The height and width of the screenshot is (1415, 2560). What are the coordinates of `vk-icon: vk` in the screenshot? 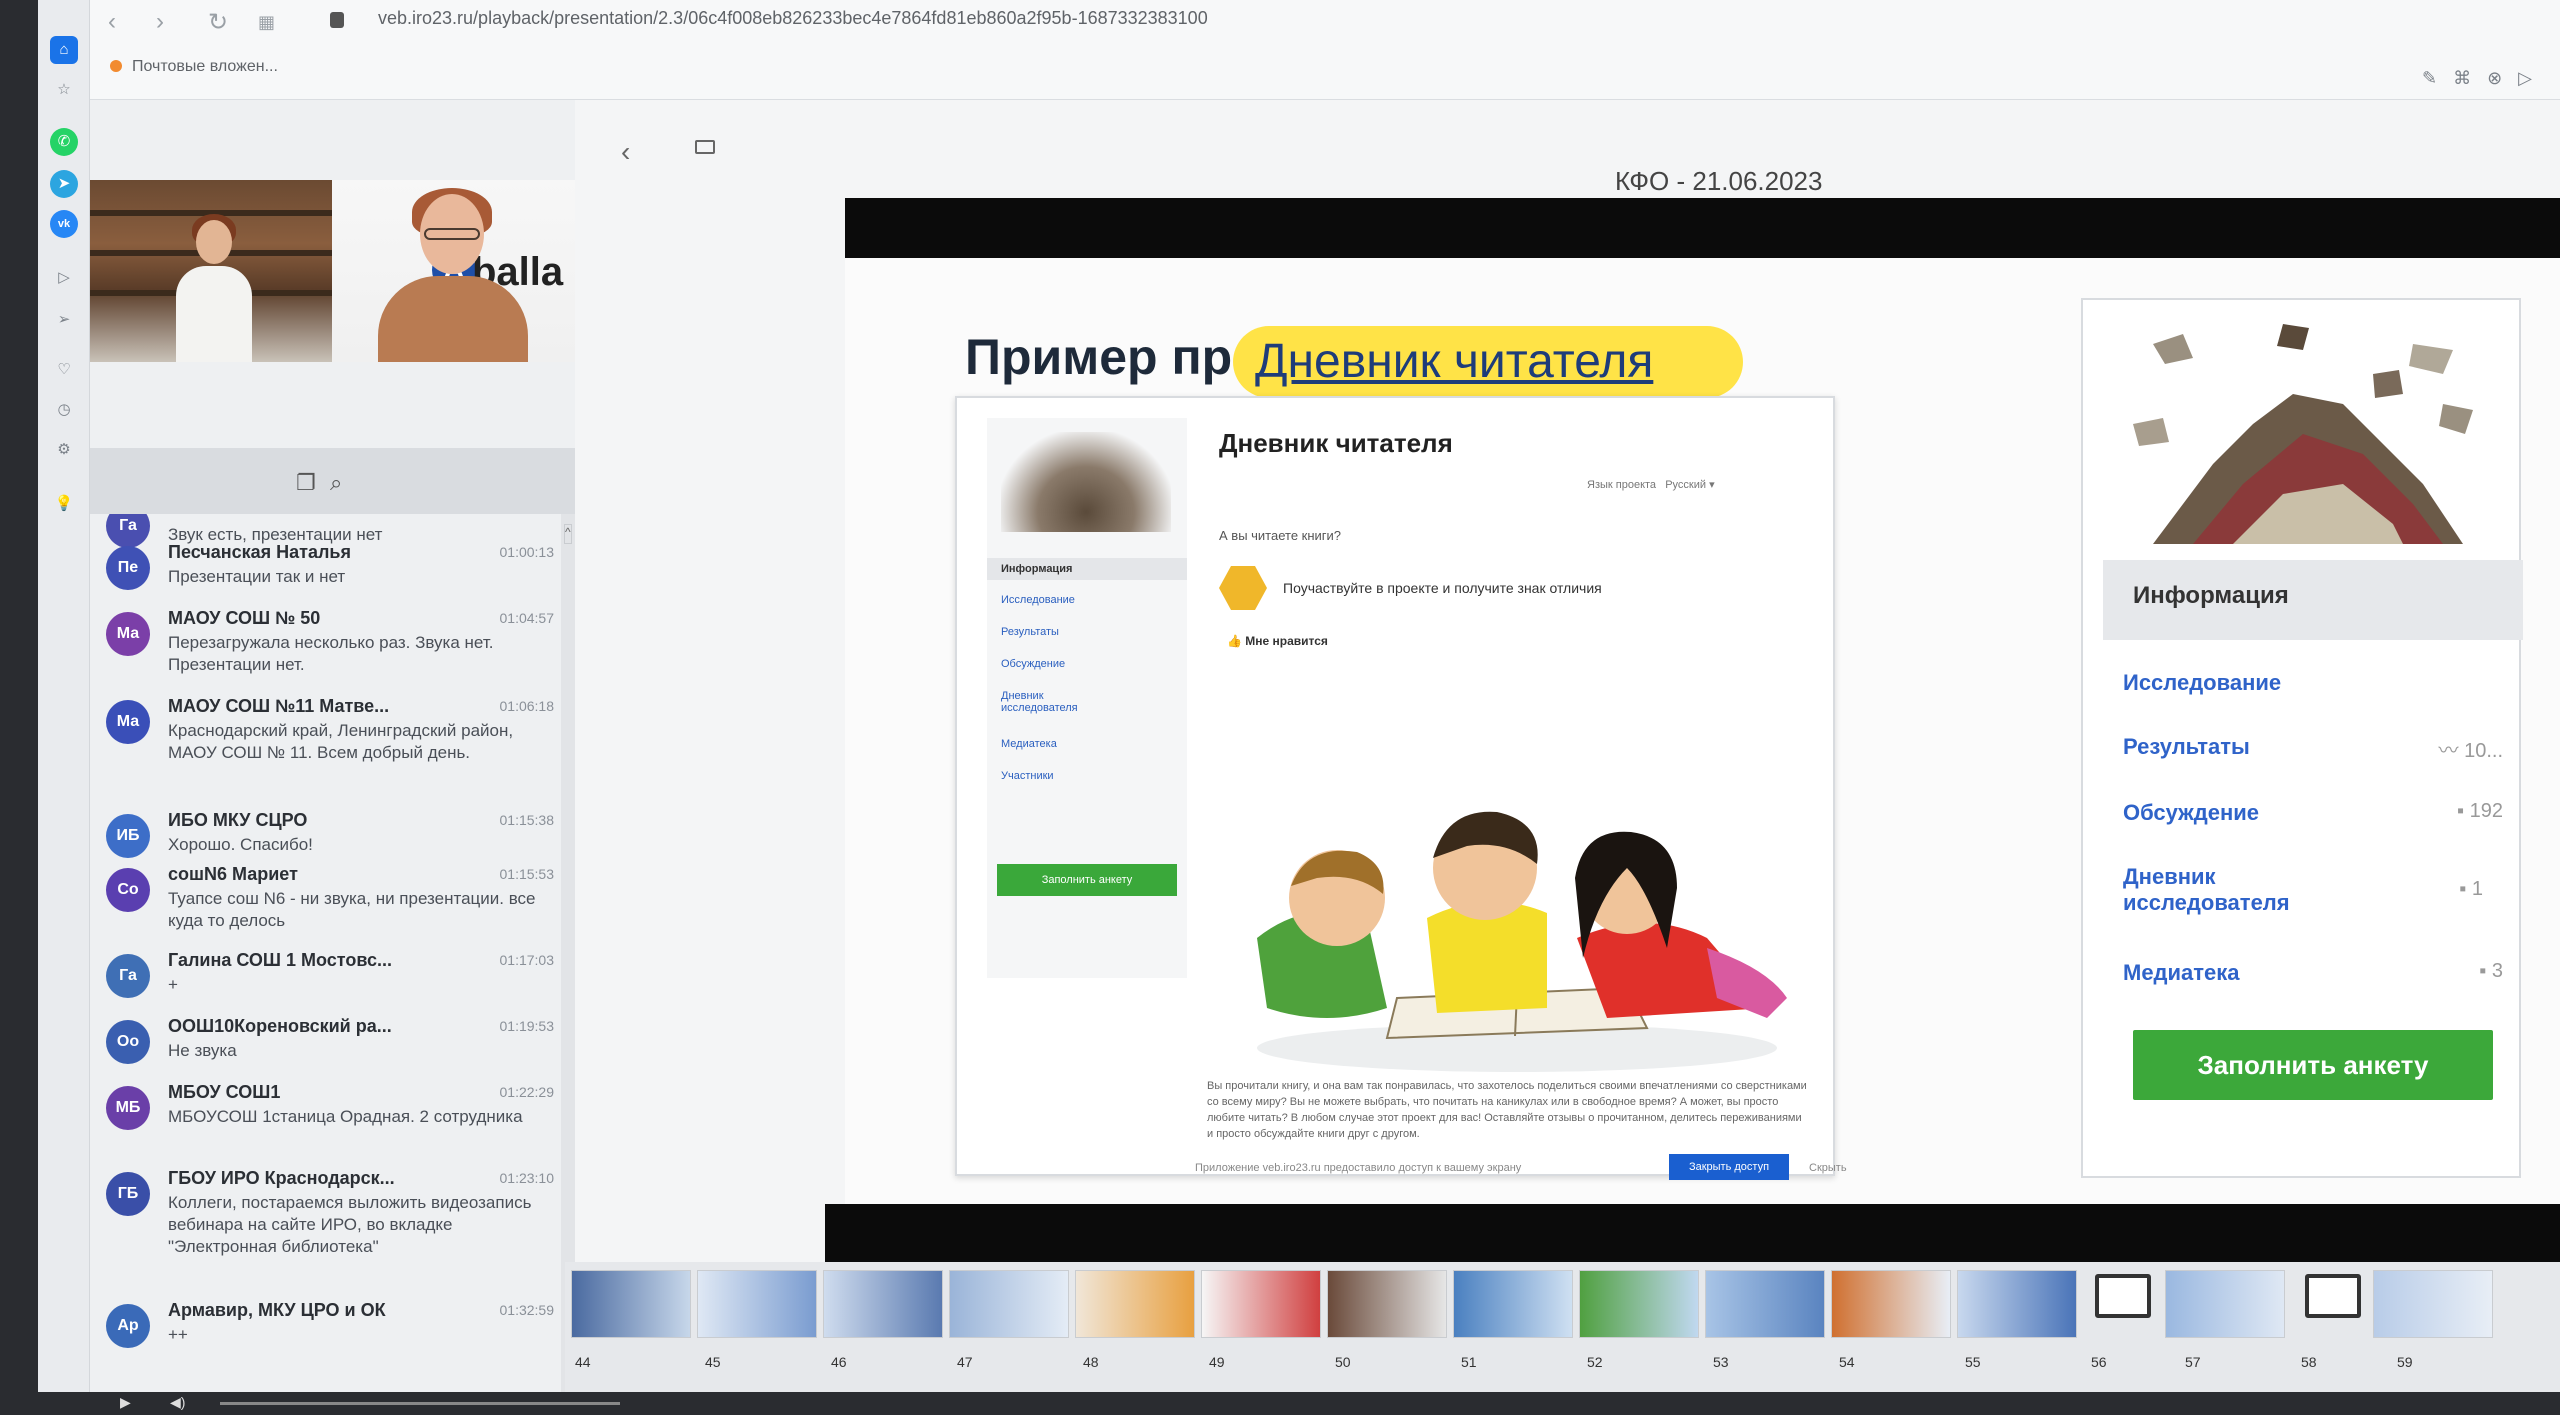 It's located at (64, 224).